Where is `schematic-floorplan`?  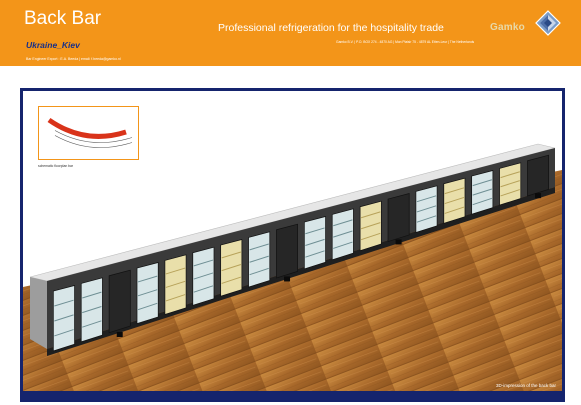
schematic-floorplan is located at coordinates (90, 132).